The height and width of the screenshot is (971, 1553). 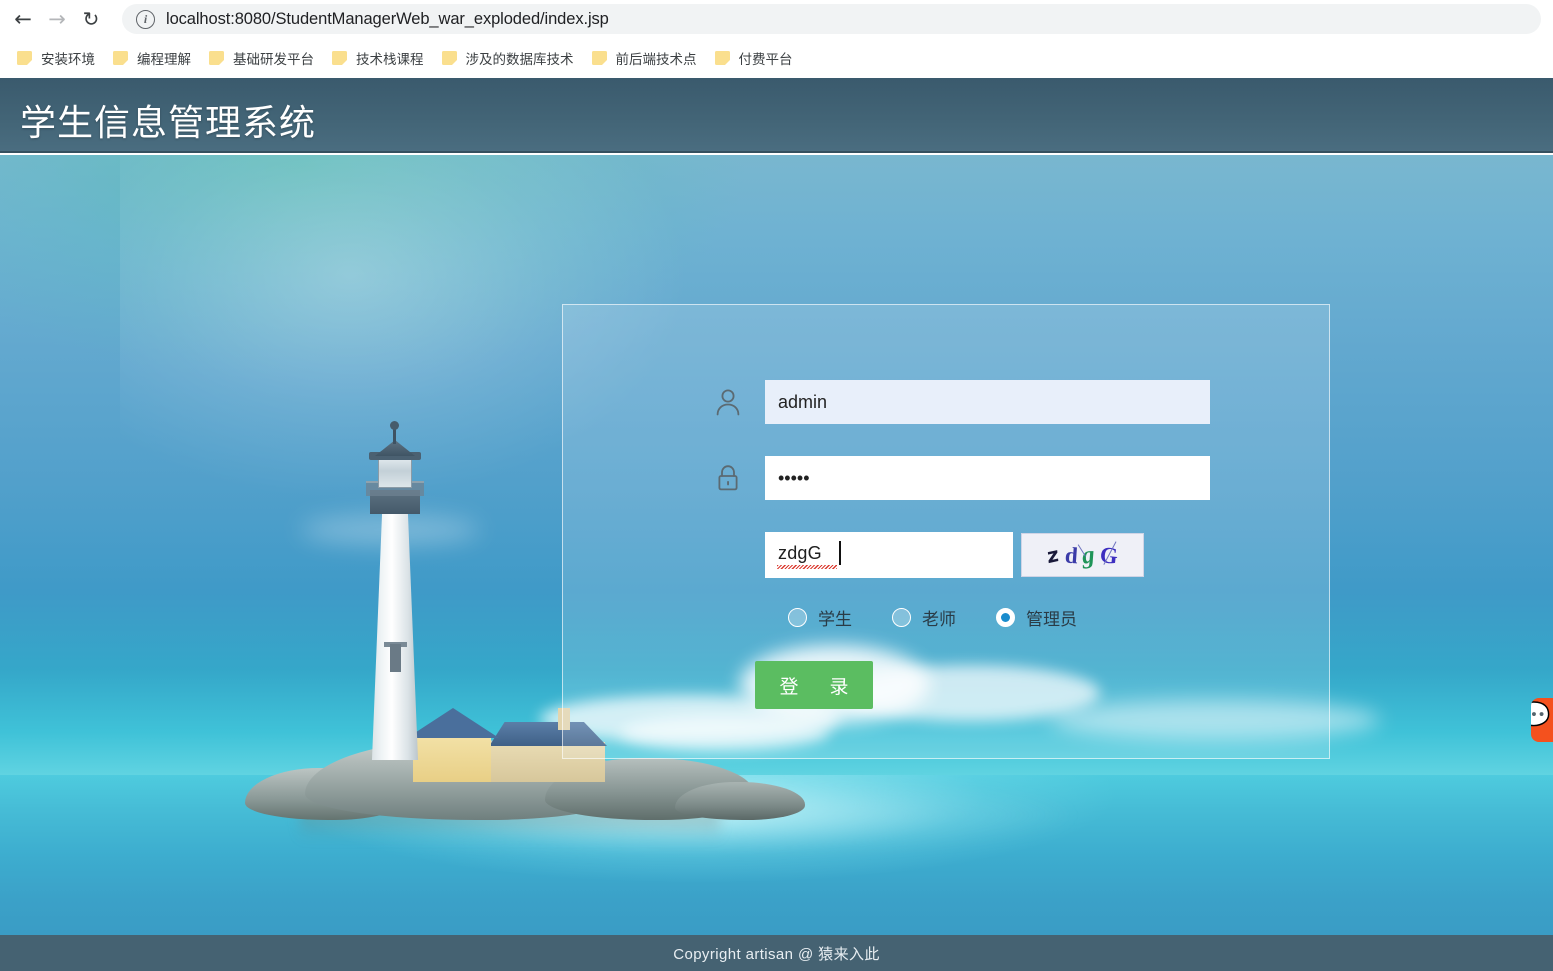 I want to click on captcha-char: d, so click(x=1071, y=555).